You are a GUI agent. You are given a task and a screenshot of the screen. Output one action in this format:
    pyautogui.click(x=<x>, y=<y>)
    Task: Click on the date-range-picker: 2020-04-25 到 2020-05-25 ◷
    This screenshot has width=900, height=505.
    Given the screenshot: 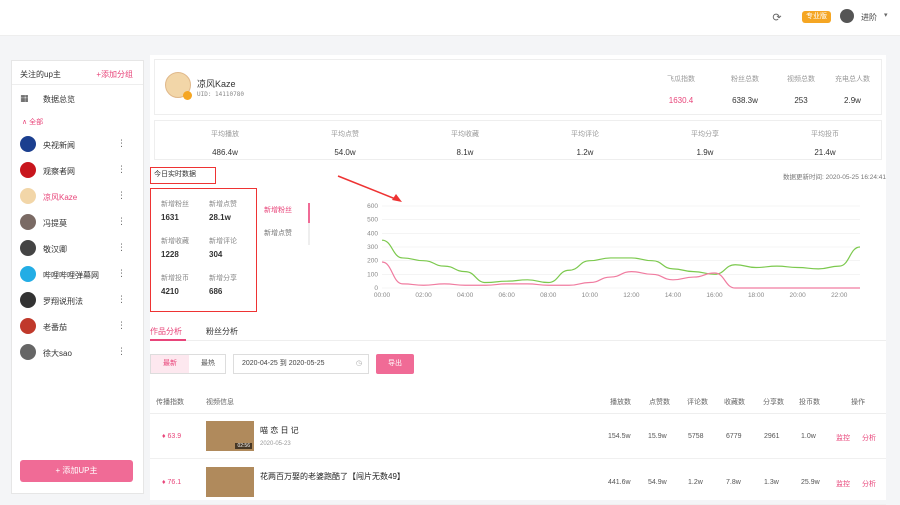 What is the action you would take?
    pyautogui.click(x=301, y=364)
    